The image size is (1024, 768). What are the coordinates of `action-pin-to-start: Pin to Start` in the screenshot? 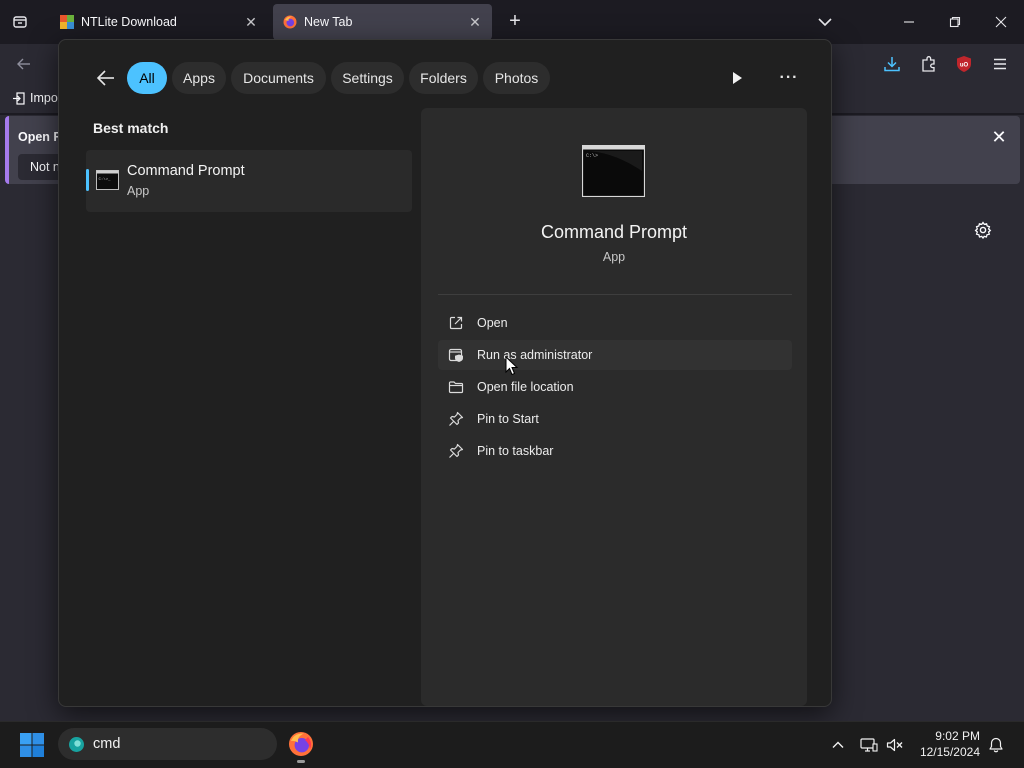 It's located at (615, 419).